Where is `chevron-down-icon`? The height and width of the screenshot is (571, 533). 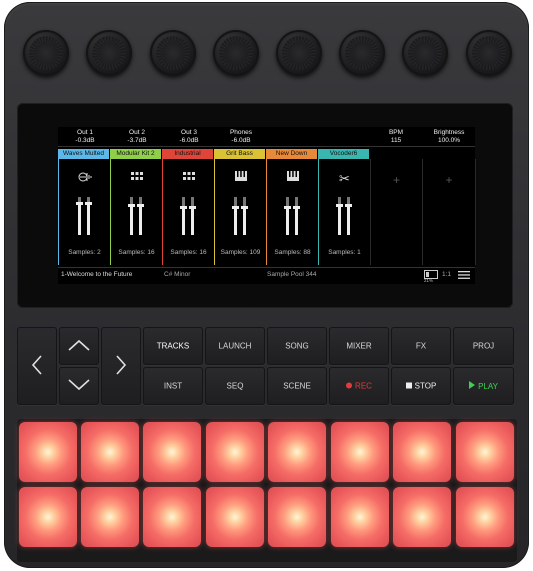
chevron-down-icon is located at coordinates (79, 386).